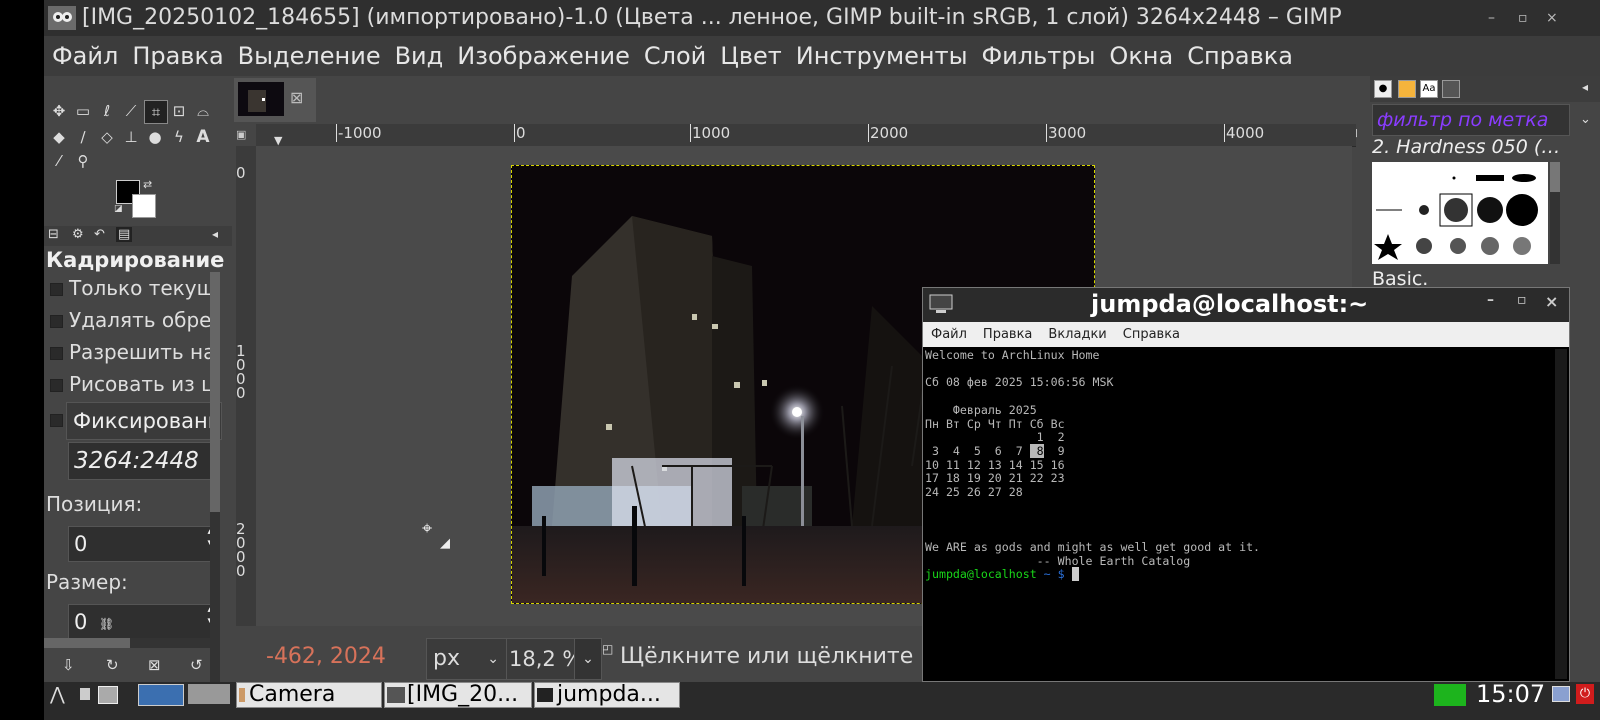  I want to click on chain-link-icon: ⛓, so click(106, 624).